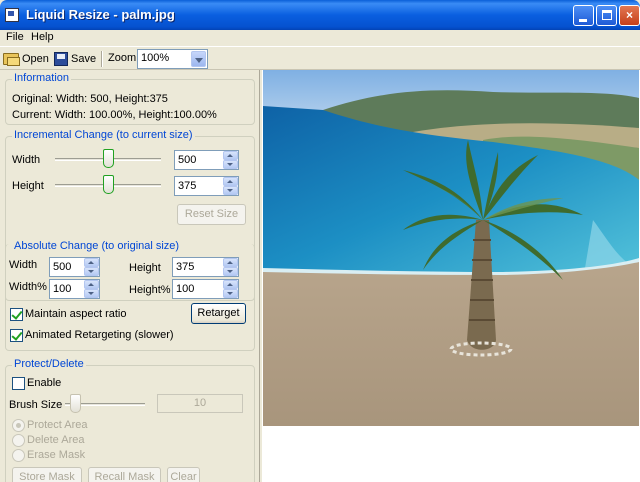 The height and width of the screenshot is (482, 640). What do you see at coordinates (320, 38) in the screenshot?
I see `menu-bar: File Help` at bounding box center [320, 38].